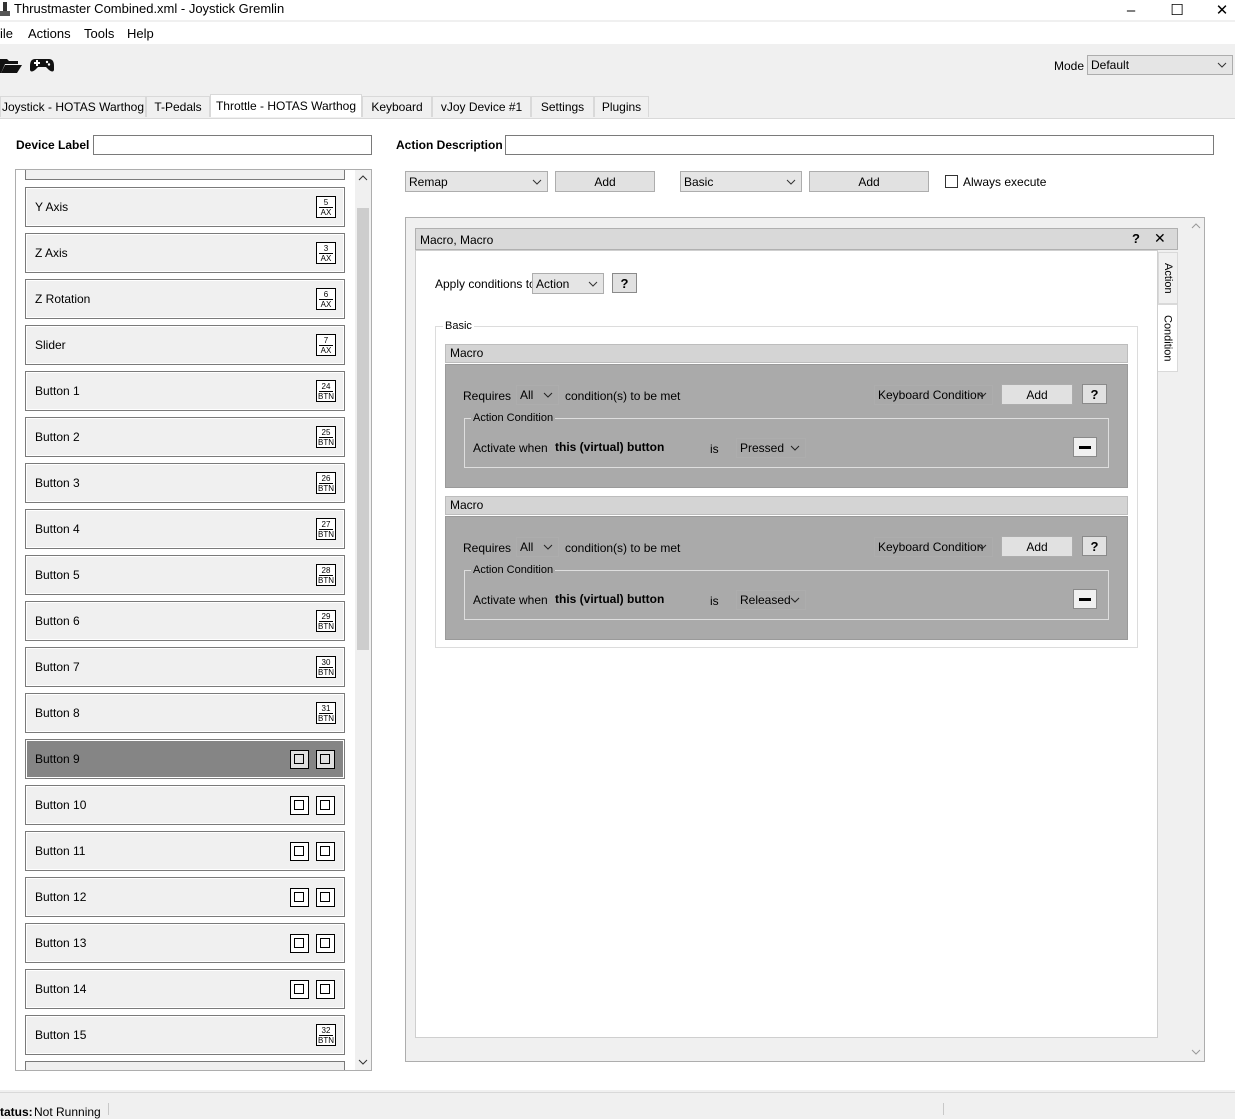 The image size is (1235, 1119). I want to click on macro-1-subject-label: this (virtual) button, so click(610, 447).